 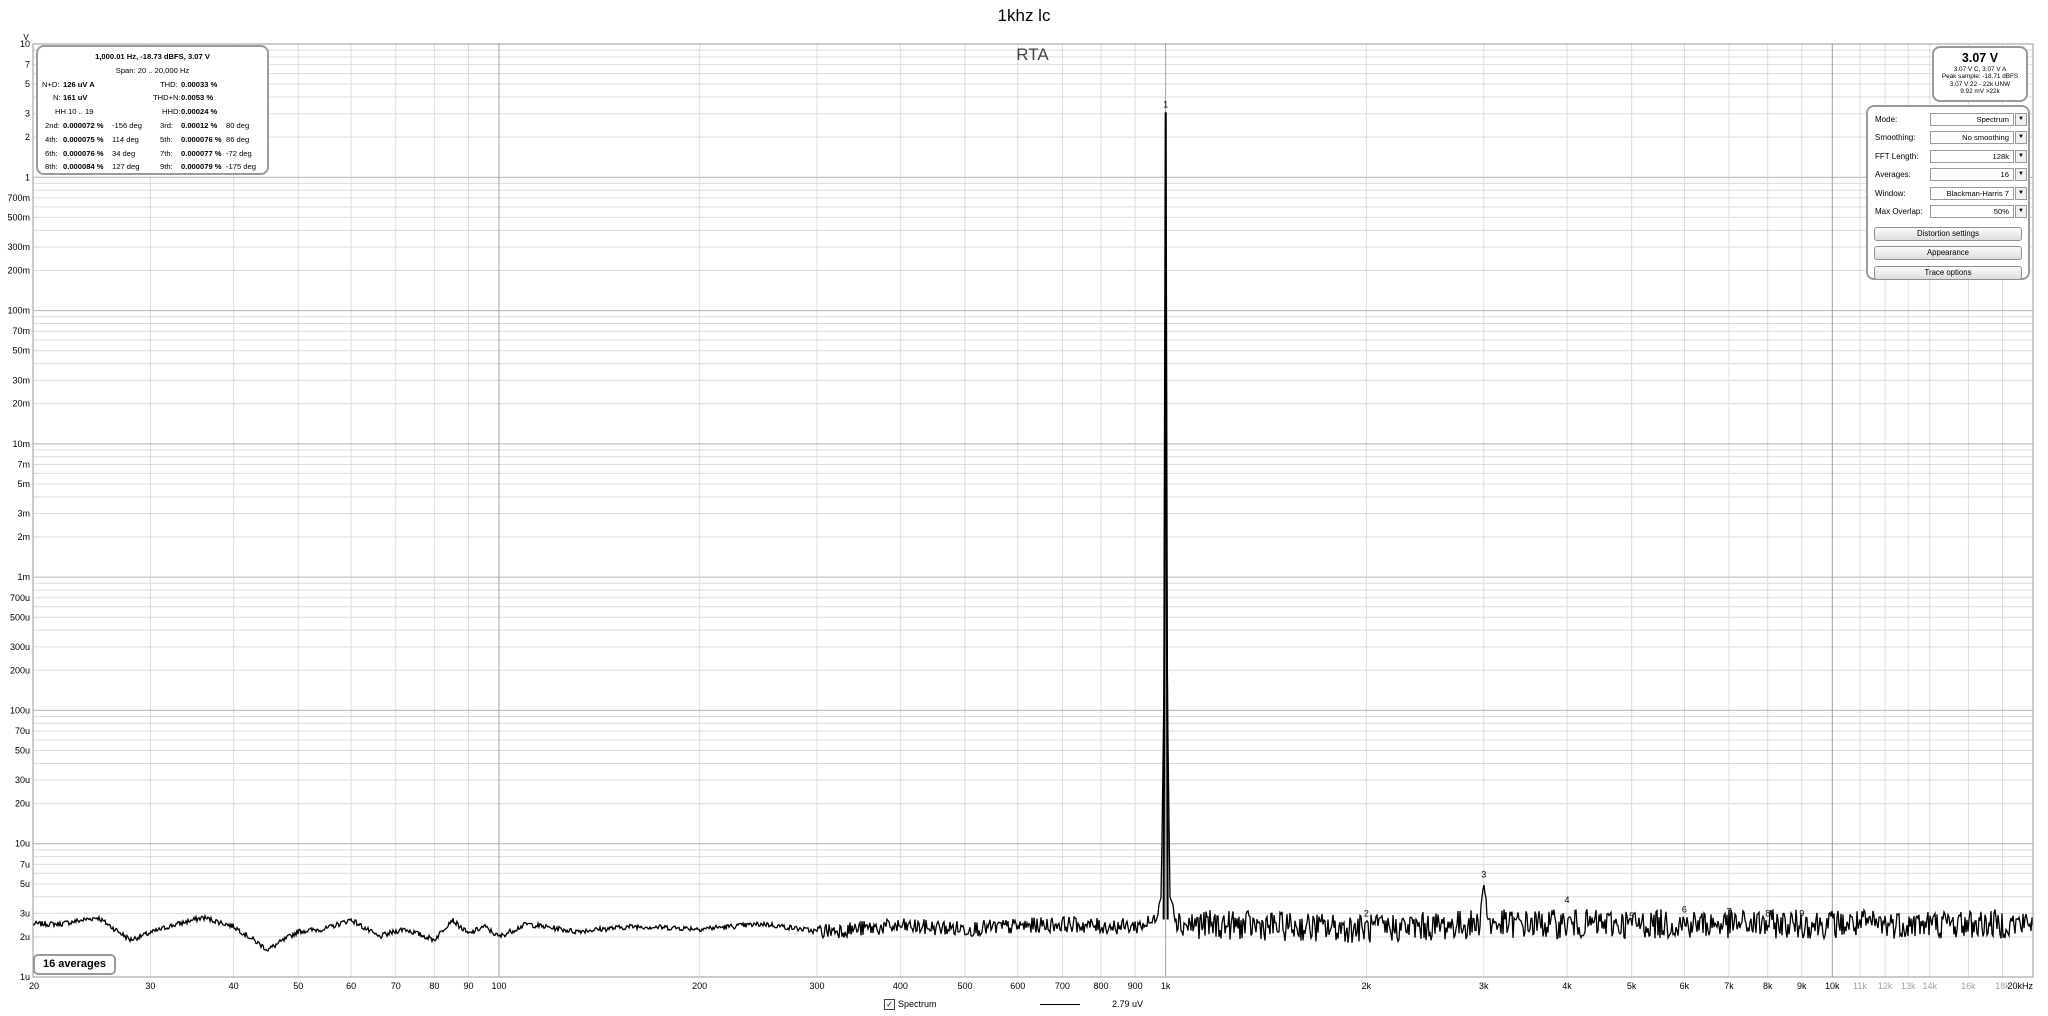 I want to click on x-tick-label: 1k, so click(x=1166, y=986).